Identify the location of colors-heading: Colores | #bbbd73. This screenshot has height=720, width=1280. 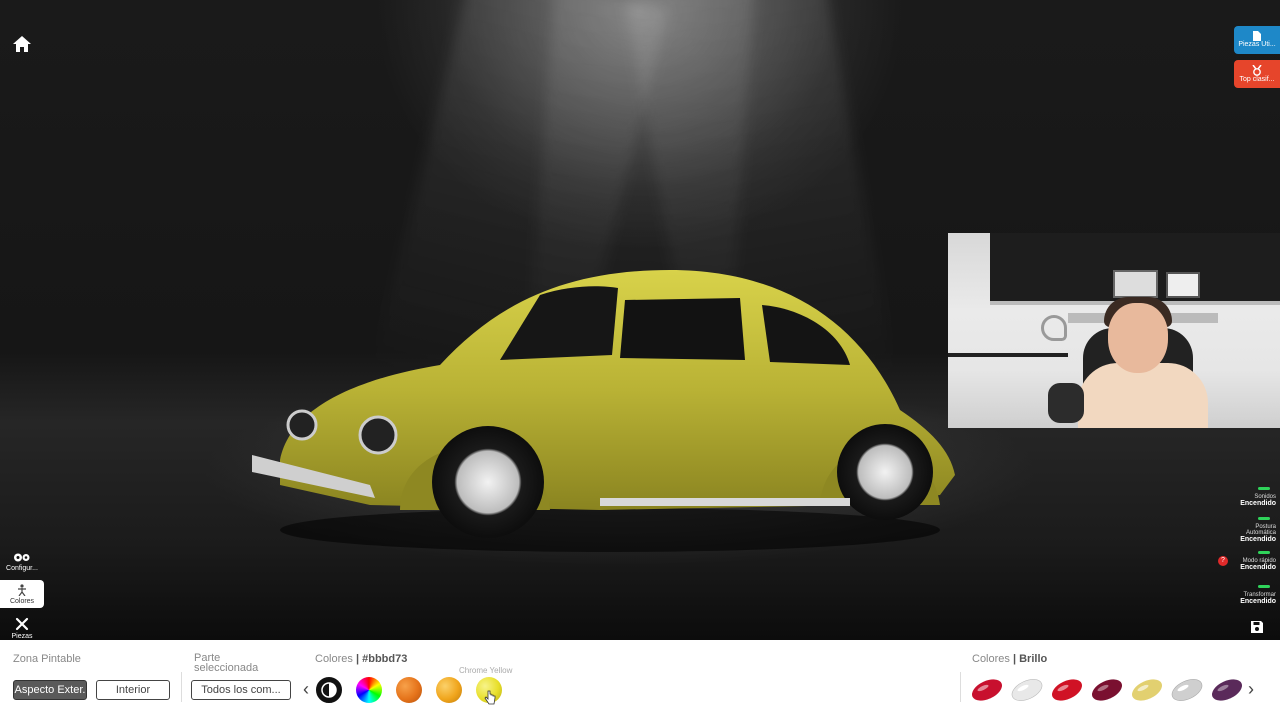
(361, 659).